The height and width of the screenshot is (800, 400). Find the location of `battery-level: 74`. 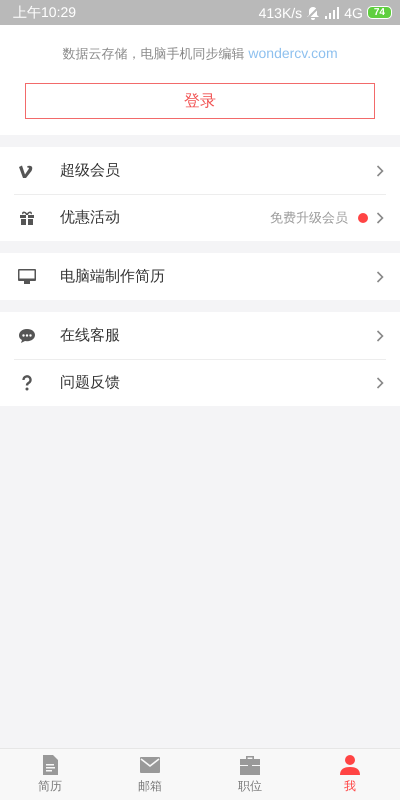

battery-level: 74 is located at coordinates (379, 12).